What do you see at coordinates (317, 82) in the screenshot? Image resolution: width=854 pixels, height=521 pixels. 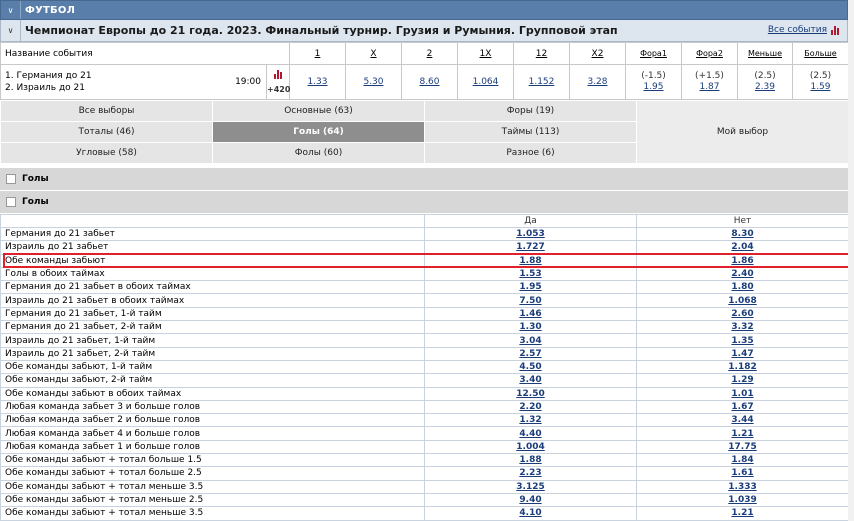 I see `odd-w1: 1.33` at bounding box center [317, 82].